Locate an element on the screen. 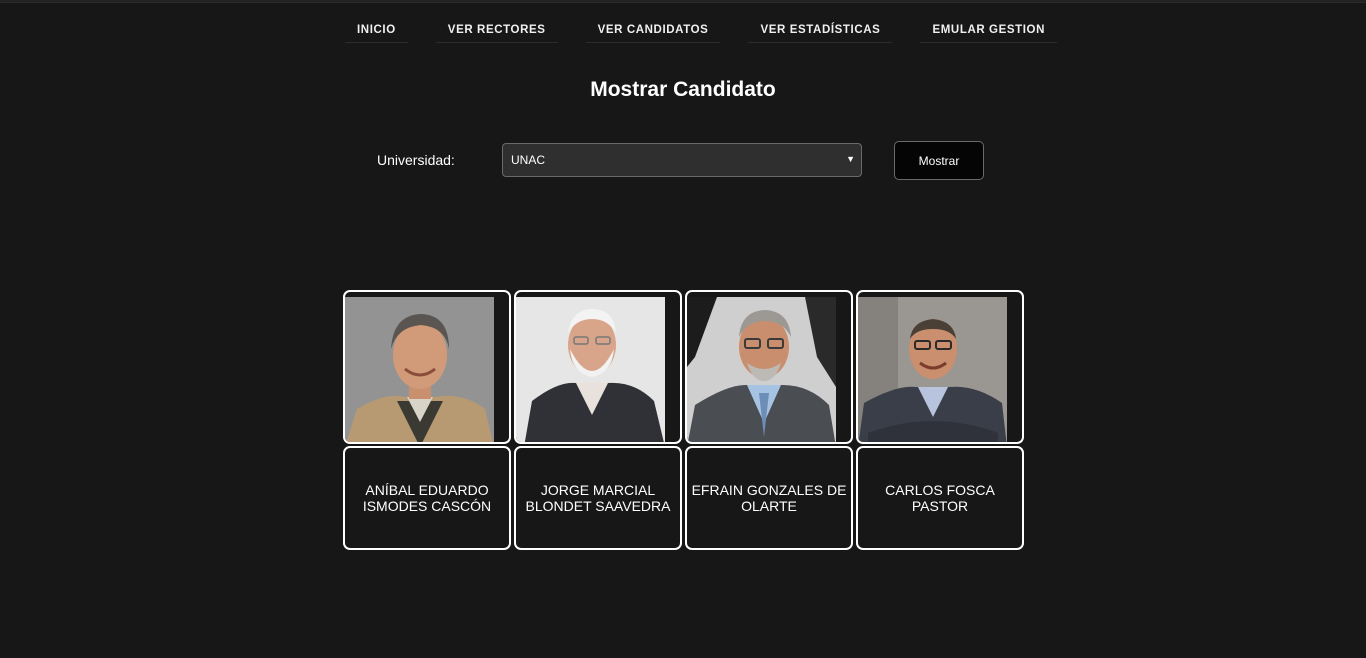  candidate-name-box: CARLOS FOSCA PASTOR is located at coordinates (940, 498).